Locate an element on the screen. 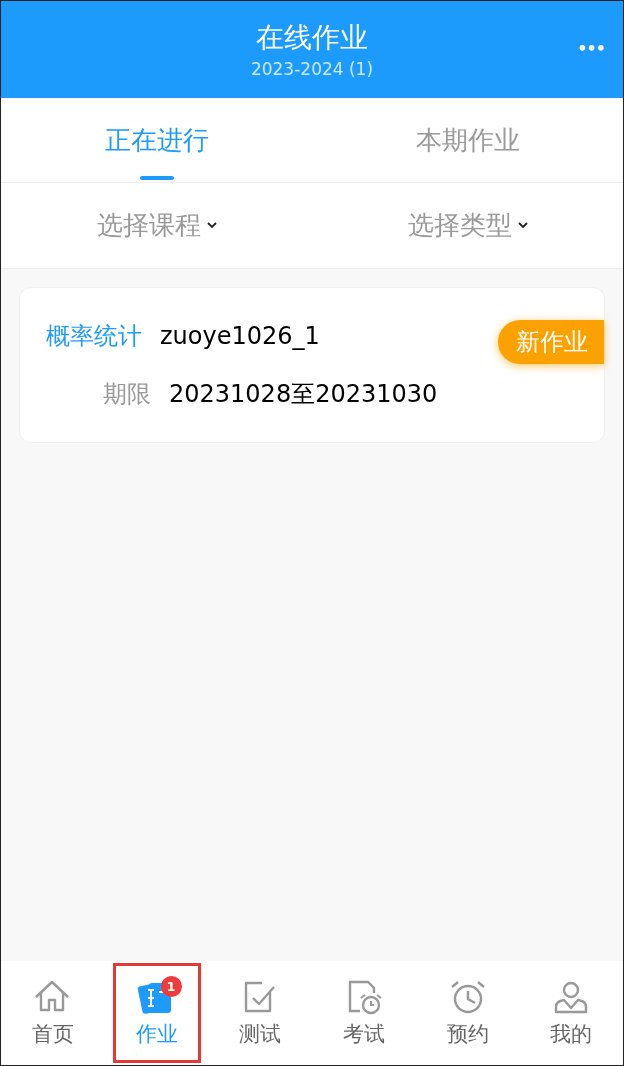 The width and height of the screenshot is (624, 1066). nav-tab: 测试 is located at coordinates (260, 1013).